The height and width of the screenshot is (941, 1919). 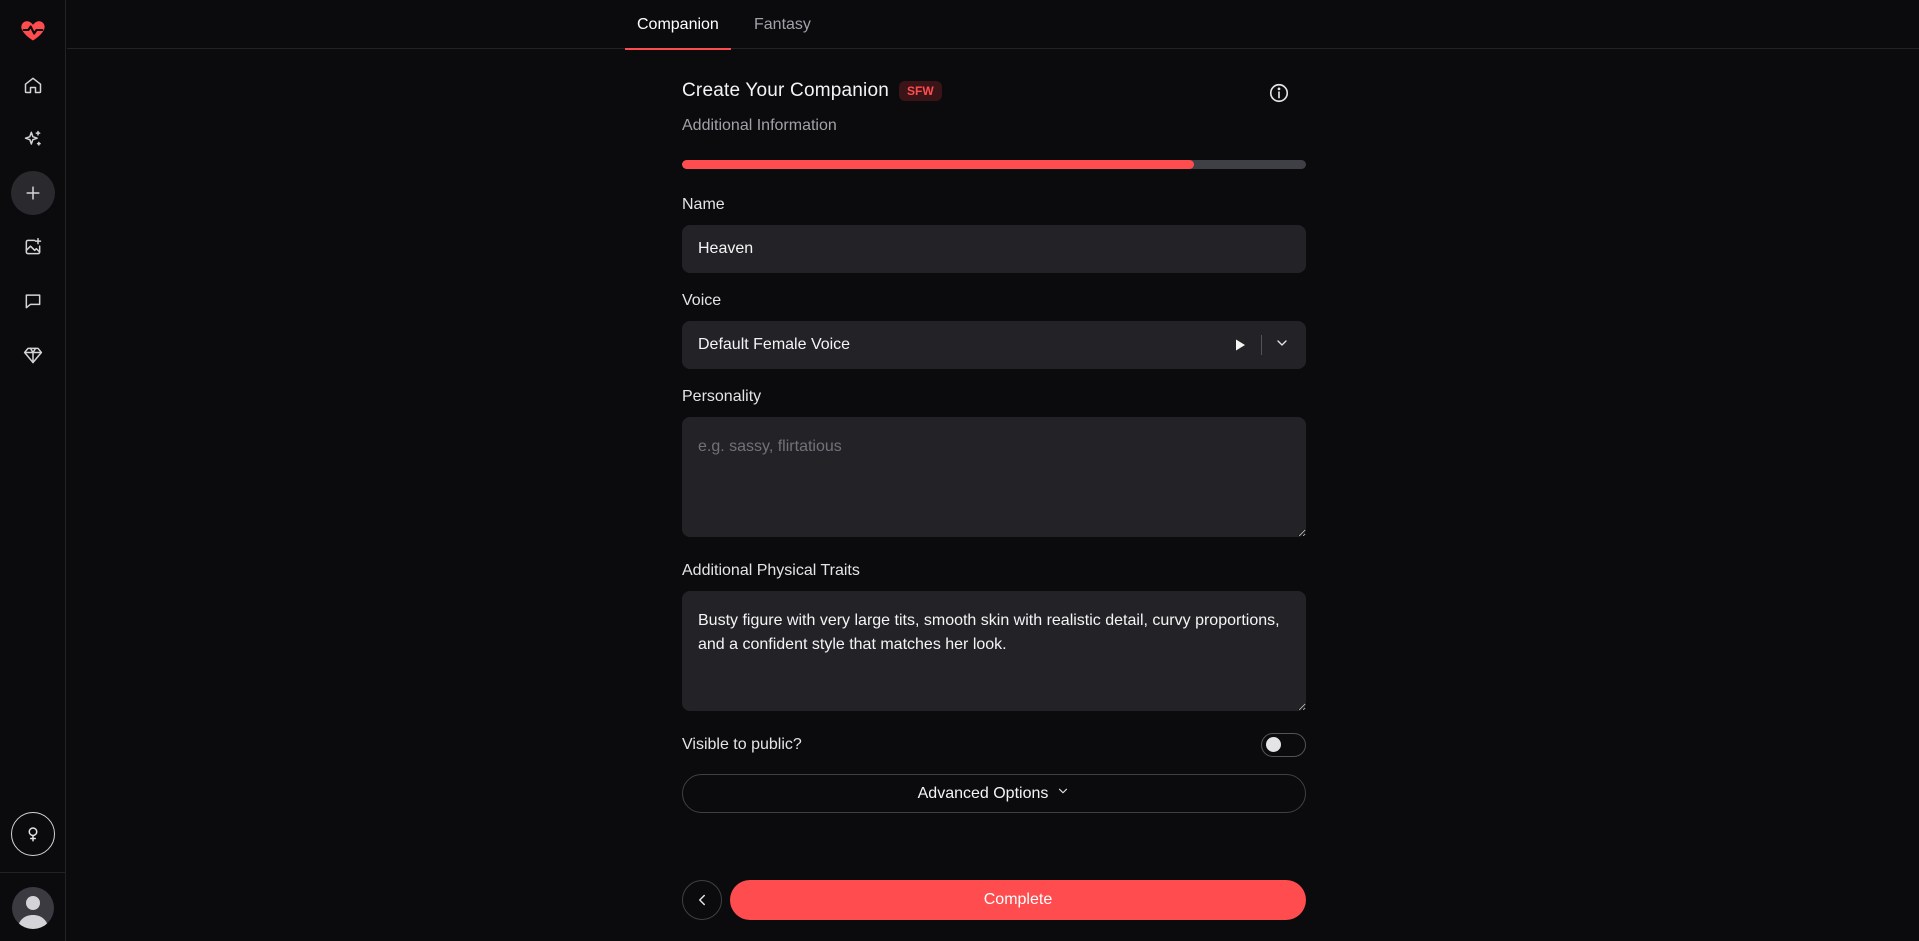 I want to click on complete-button: Complete, so click(x=1018, y=900).